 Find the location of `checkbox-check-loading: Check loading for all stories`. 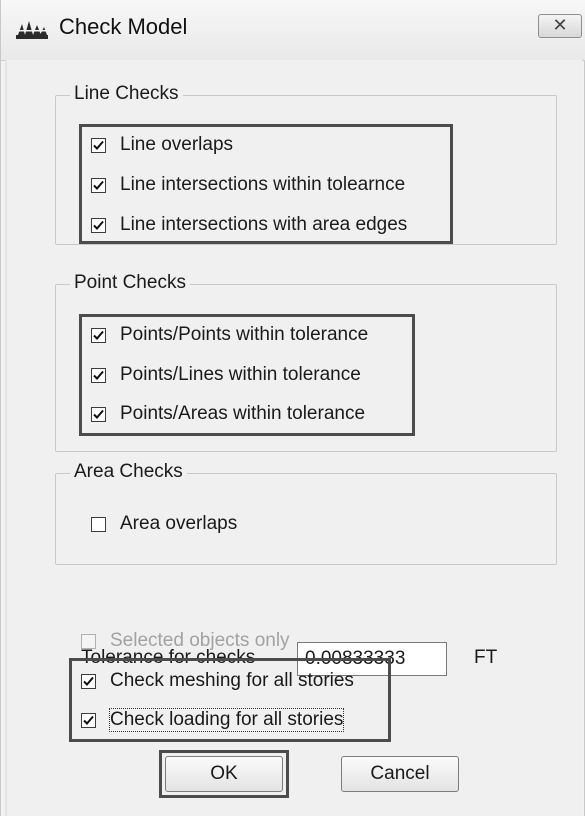

checkbox-check-loading: Check loading for all stories is located at coordinates (213, 720).